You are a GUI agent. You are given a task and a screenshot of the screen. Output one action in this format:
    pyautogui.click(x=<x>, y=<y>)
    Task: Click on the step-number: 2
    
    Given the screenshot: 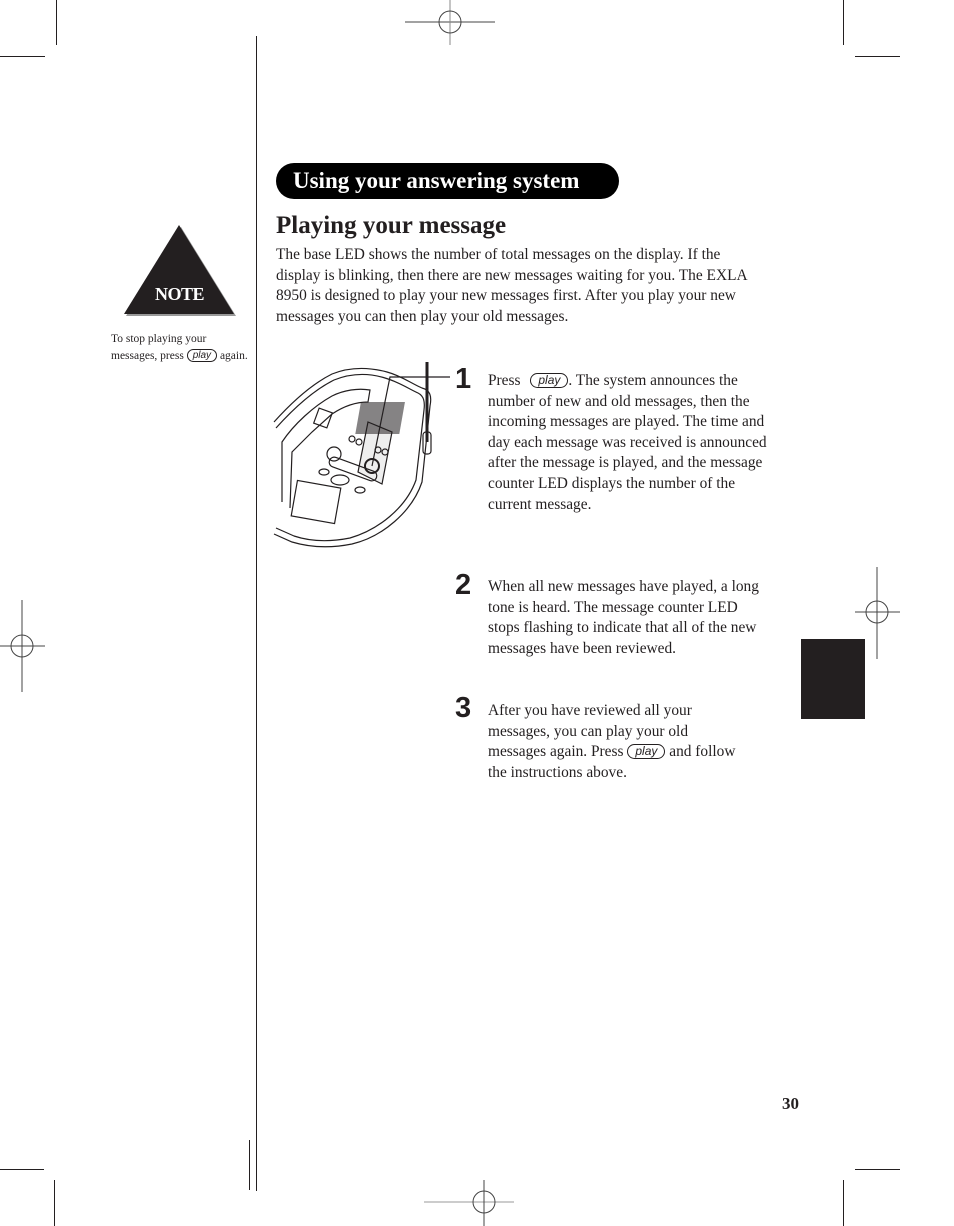 What is the action you would take?
    pyautogui.click(x=463, y=585)
    